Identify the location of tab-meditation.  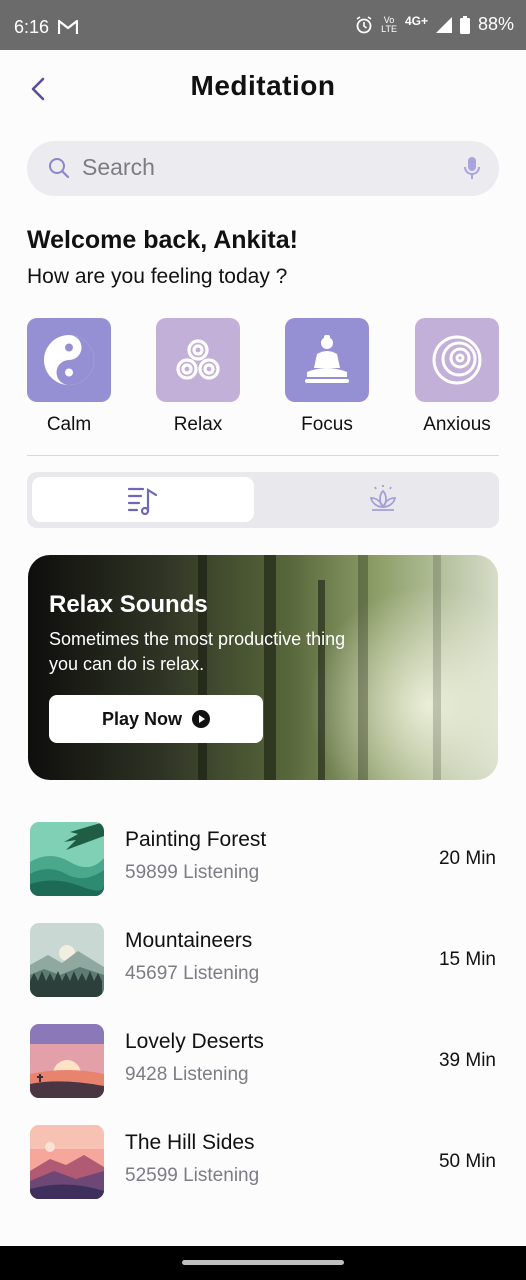
(383, 499).